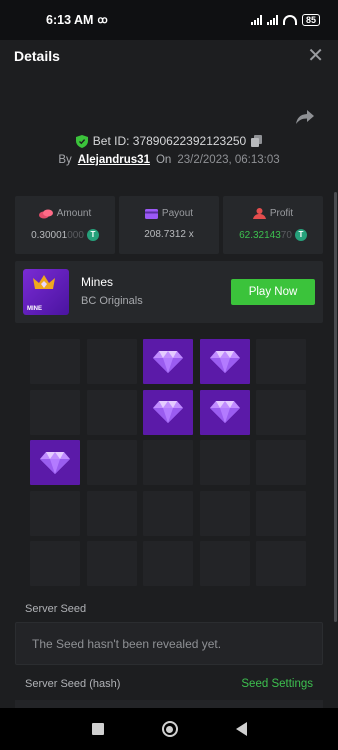 The height and width of the screenshot is (750, 338). I want to click on amount-value: 0.30001, so click(49, 235).